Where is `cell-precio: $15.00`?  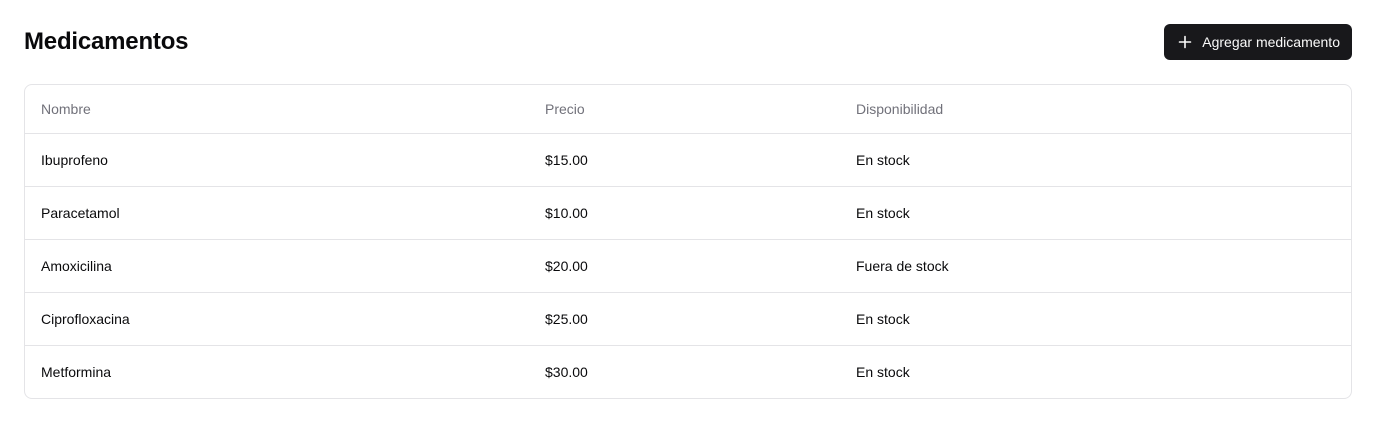
cell-precio: $15.00 is located at coordinates (684, 160).